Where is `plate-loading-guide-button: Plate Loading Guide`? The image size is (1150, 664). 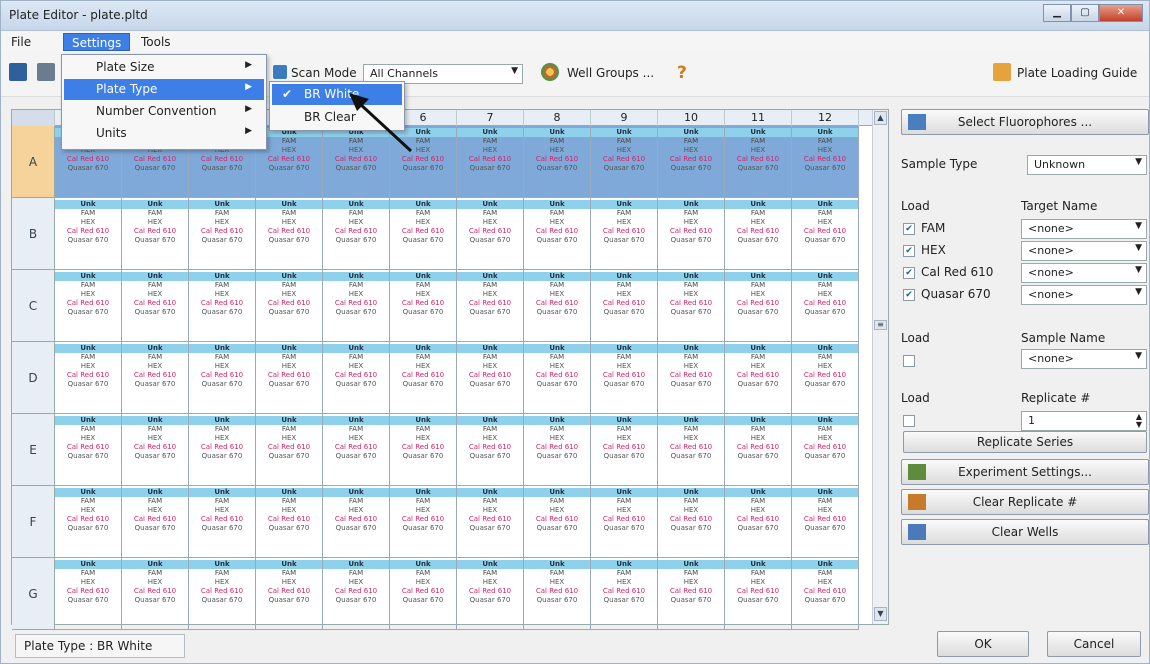
plate-loading-guide-button: Plate Loading Guide is located at coordinates (1077, 73).